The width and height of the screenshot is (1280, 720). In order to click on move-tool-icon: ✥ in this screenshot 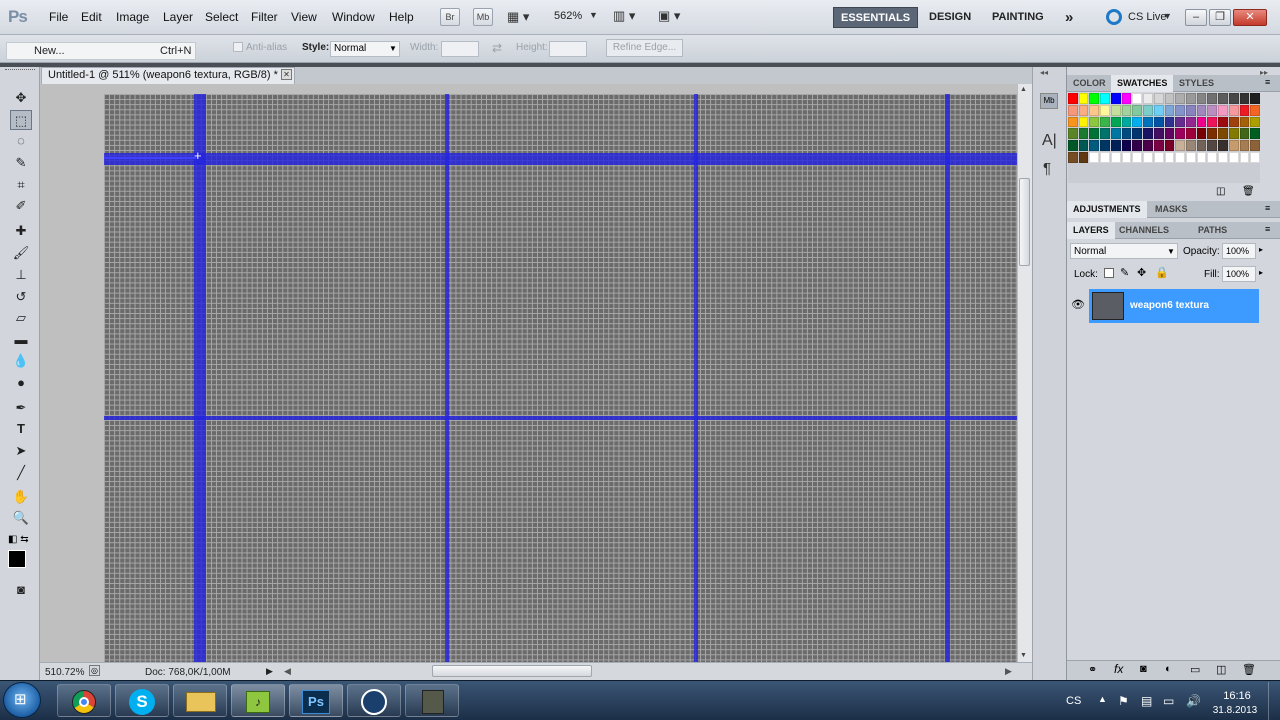, I will do `click(21, 98)`.